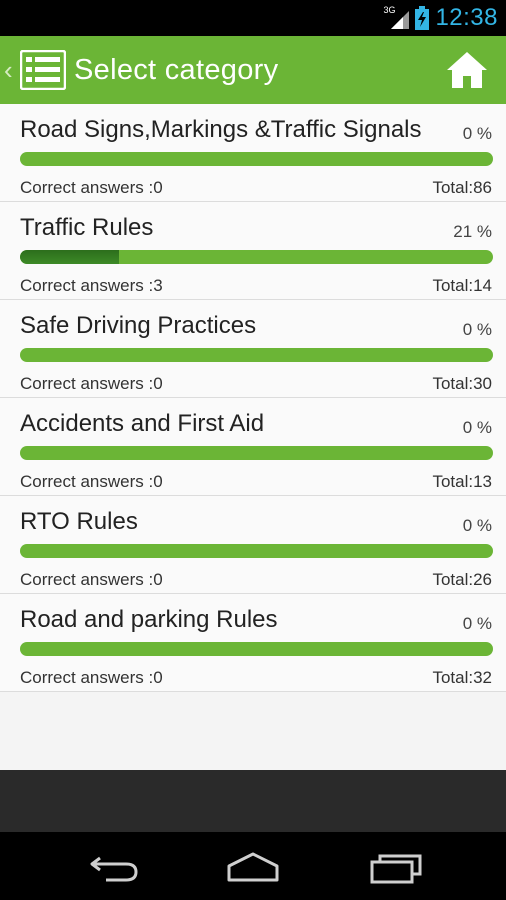  Describe the element at coordinates (79, 521) in the screenshot. I see `category-name: RTO Rules` at that location.